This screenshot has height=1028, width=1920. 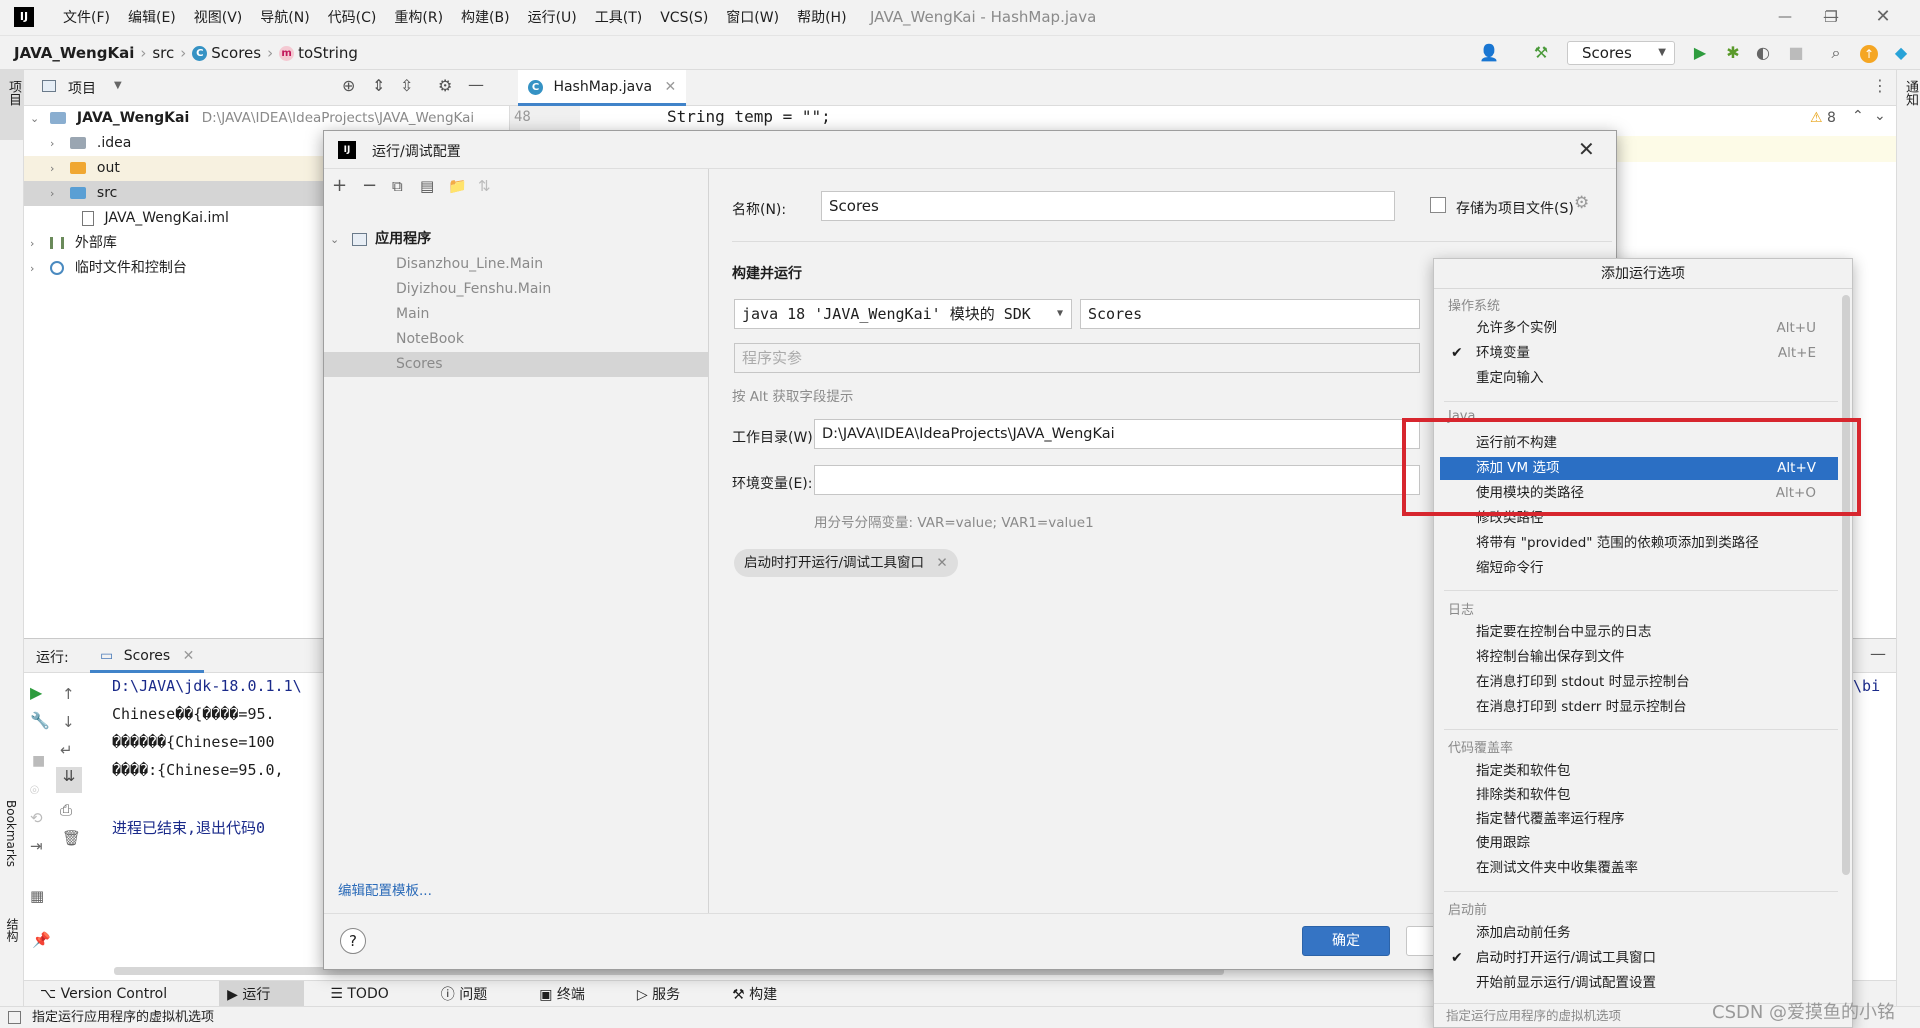 I want to click on option-add-before-task: 添加启动前任务, so click(x=1636, y=933).